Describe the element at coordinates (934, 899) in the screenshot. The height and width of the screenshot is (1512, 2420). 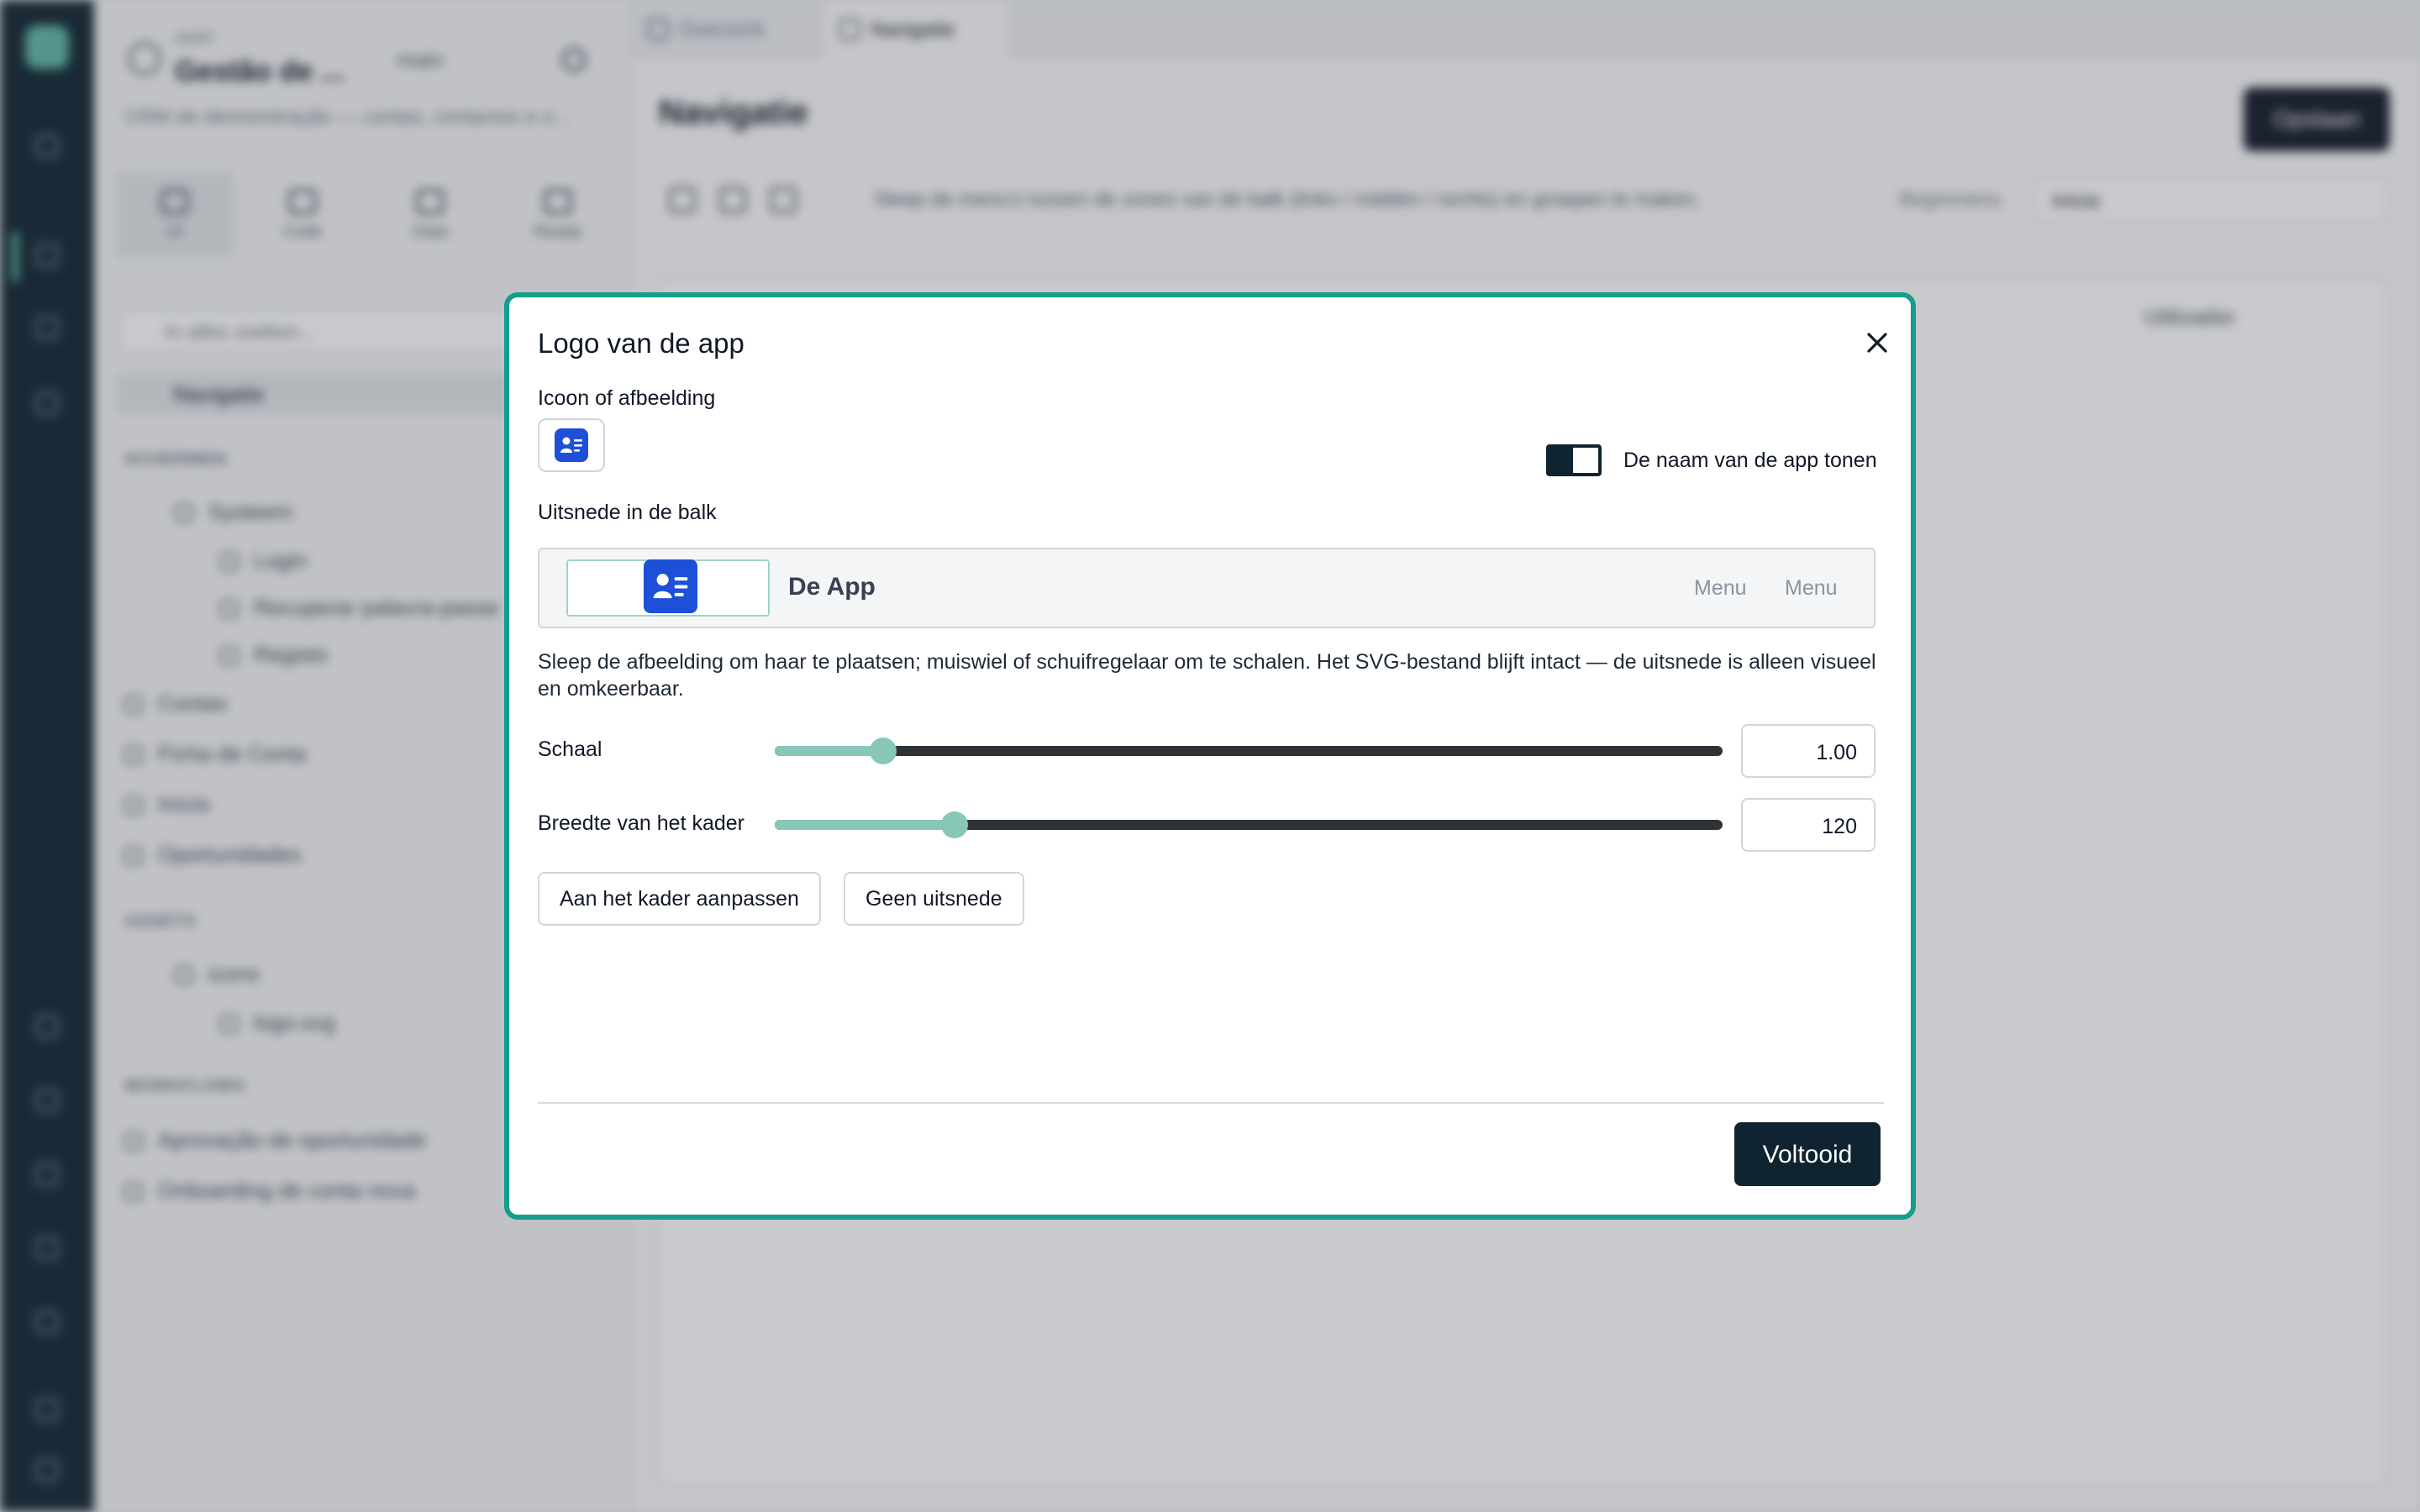
I see `no-crop-button: Geen uitsnede` at that location.